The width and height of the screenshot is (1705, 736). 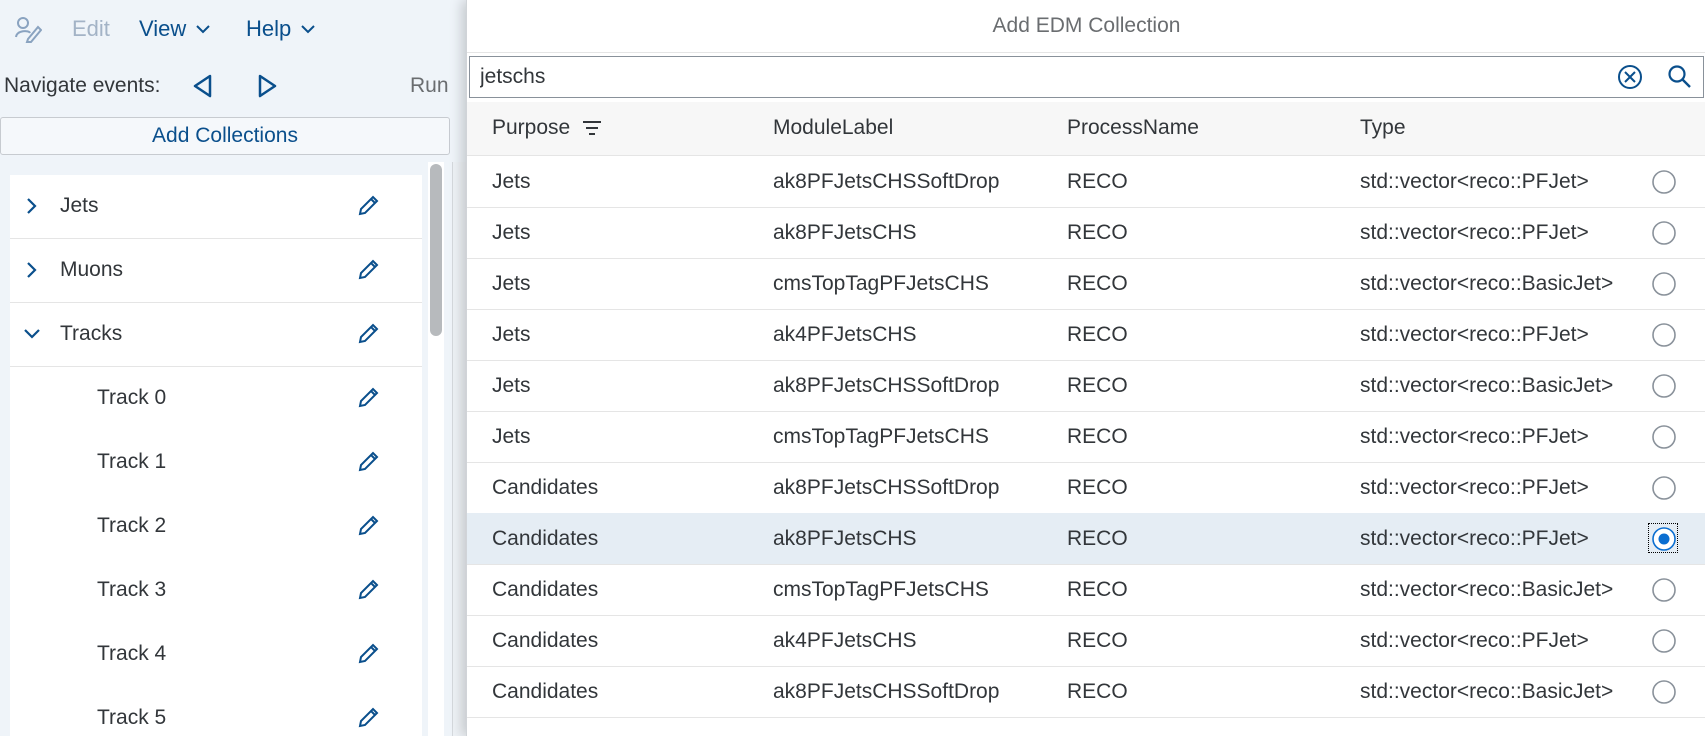 What do you see at coordinates (216, 463) in the screenshot?
I see `tree-item-track: Track 1` at bounding box center [216, 463].